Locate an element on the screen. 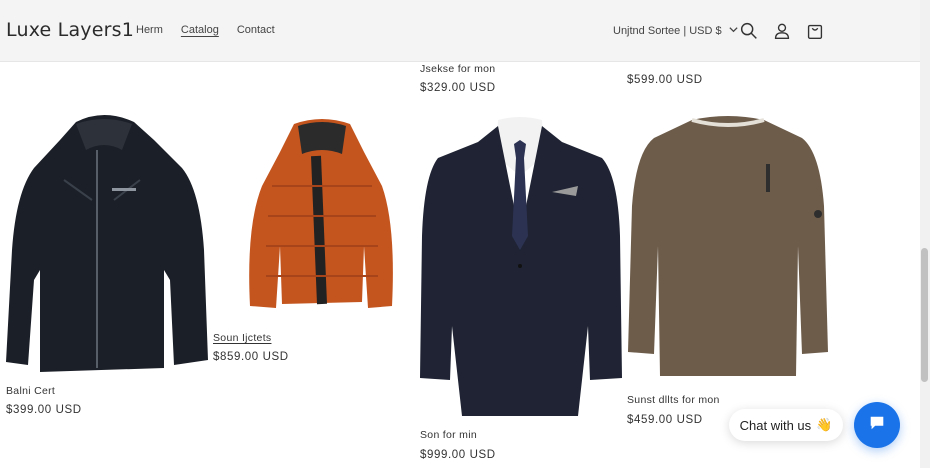  product-price: $459.00 USD is located at coordinates (665, 420).